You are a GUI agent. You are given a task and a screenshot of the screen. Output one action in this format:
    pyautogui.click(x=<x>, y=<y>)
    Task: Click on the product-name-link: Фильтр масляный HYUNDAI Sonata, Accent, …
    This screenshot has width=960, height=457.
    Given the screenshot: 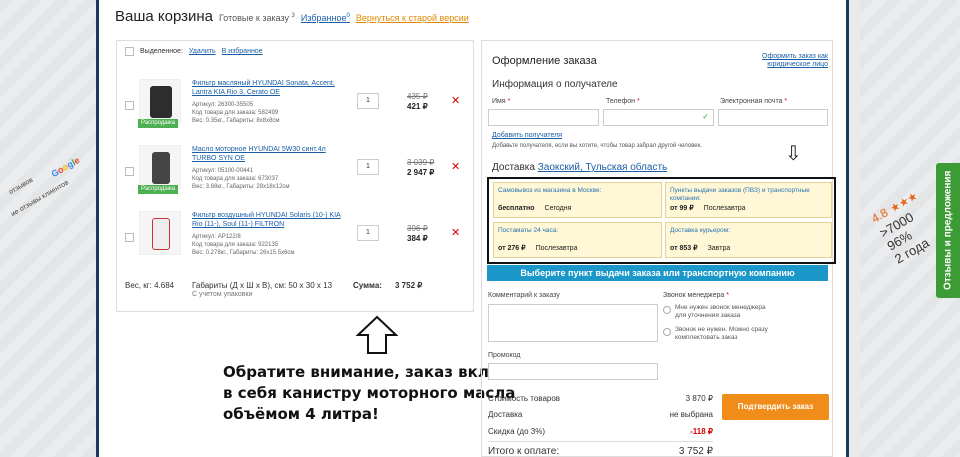 What is the action you would take?
    pyautogui.click(x=267, y=88)
    